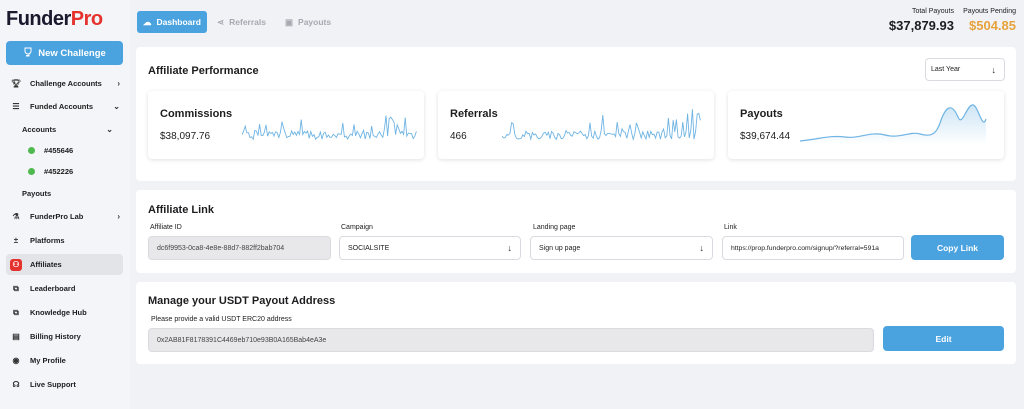 This screenshot has width=1024, height=409. What do you see at coordinates (28, 53) in the screenshot?
I see `trophy-icon` at bounding box center [28, 53].